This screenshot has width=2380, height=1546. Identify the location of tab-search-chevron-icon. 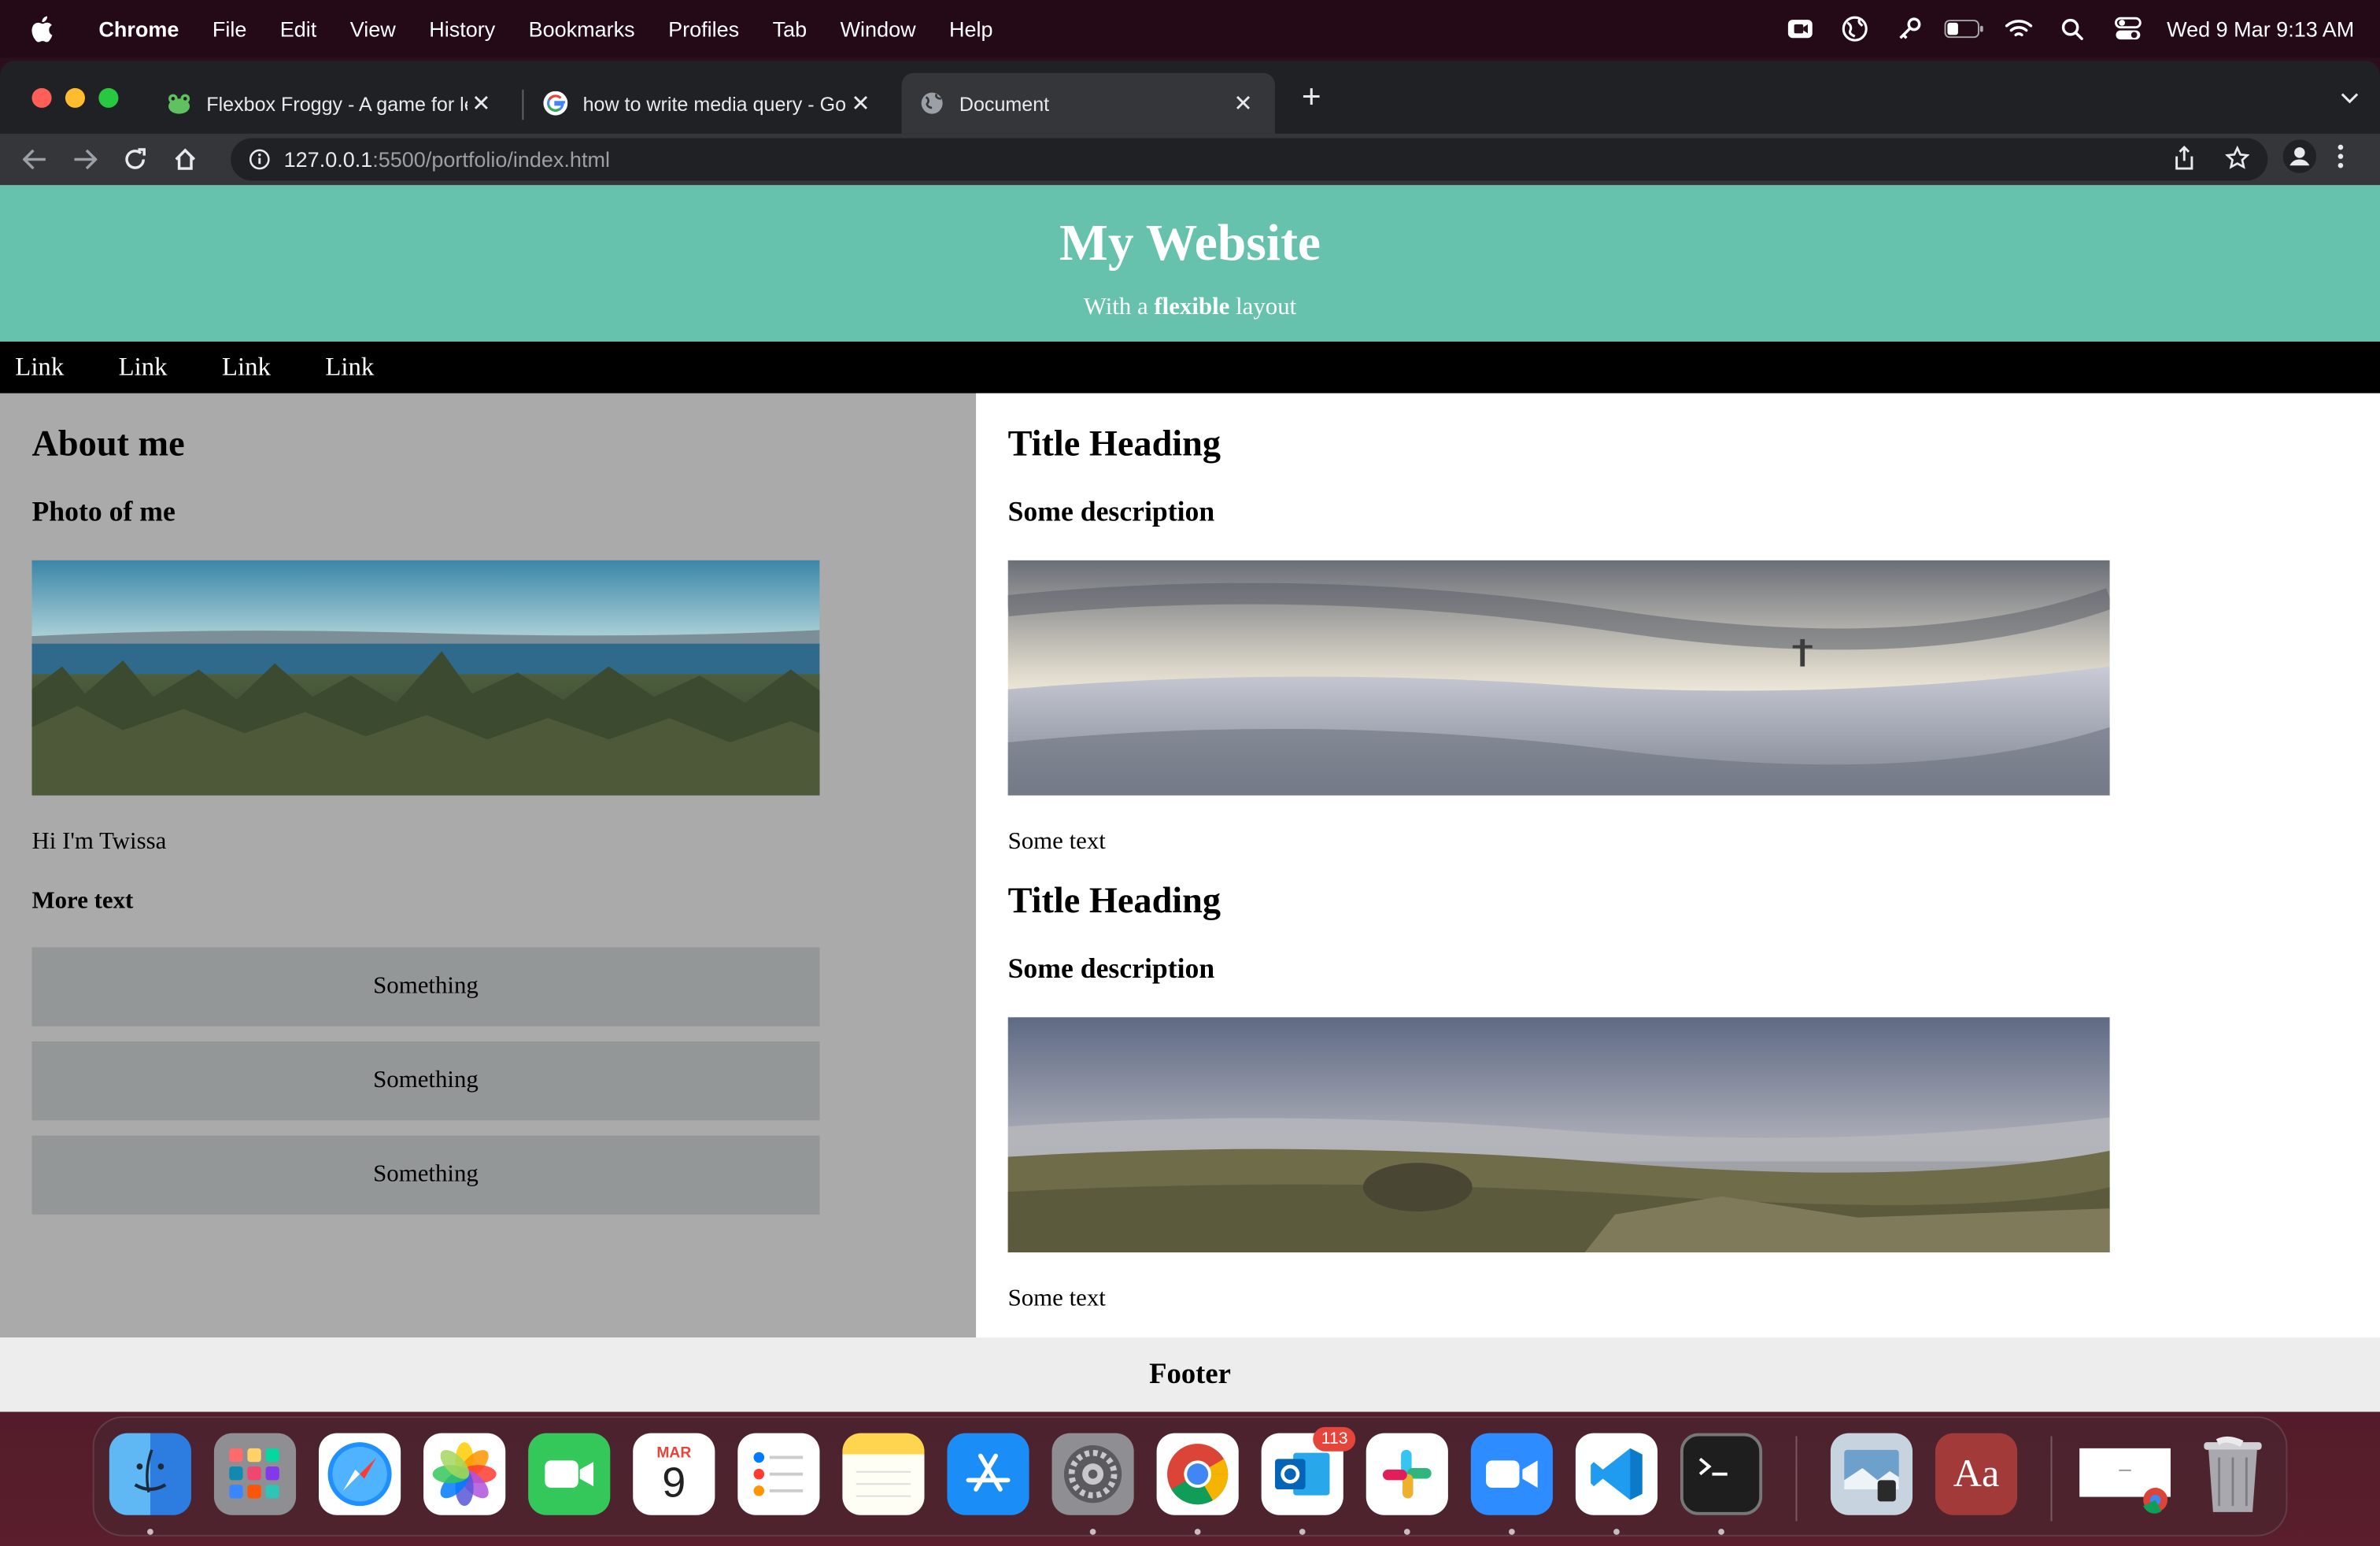
(2350, 99).